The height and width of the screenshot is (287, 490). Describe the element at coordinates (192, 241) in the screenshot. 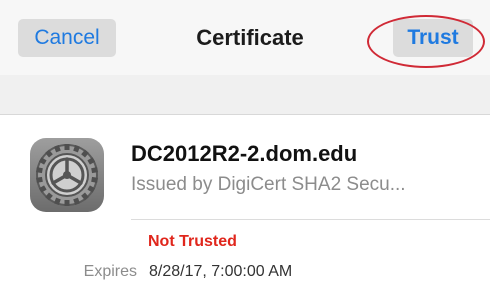

I see `trust-status: Not Trusted` at that location.